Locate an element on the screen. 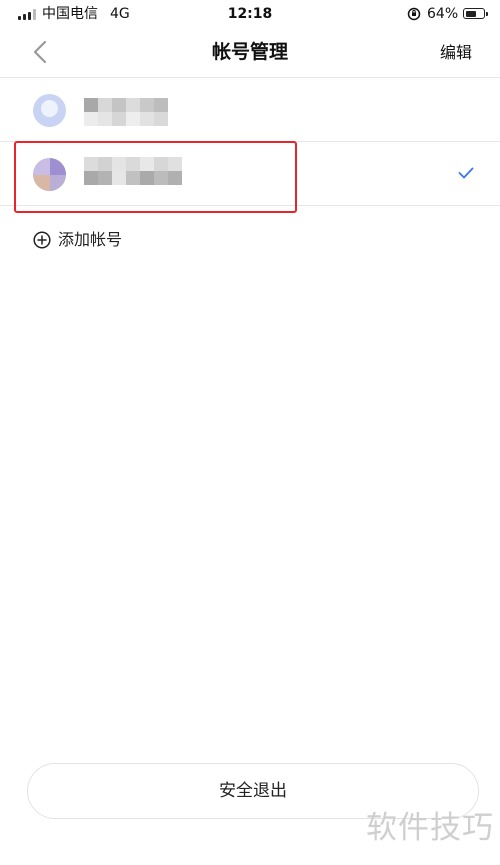 The image size is (500, 865). navigation-bar: 帐号管理 编辑 is located at coordinates (250, 53).